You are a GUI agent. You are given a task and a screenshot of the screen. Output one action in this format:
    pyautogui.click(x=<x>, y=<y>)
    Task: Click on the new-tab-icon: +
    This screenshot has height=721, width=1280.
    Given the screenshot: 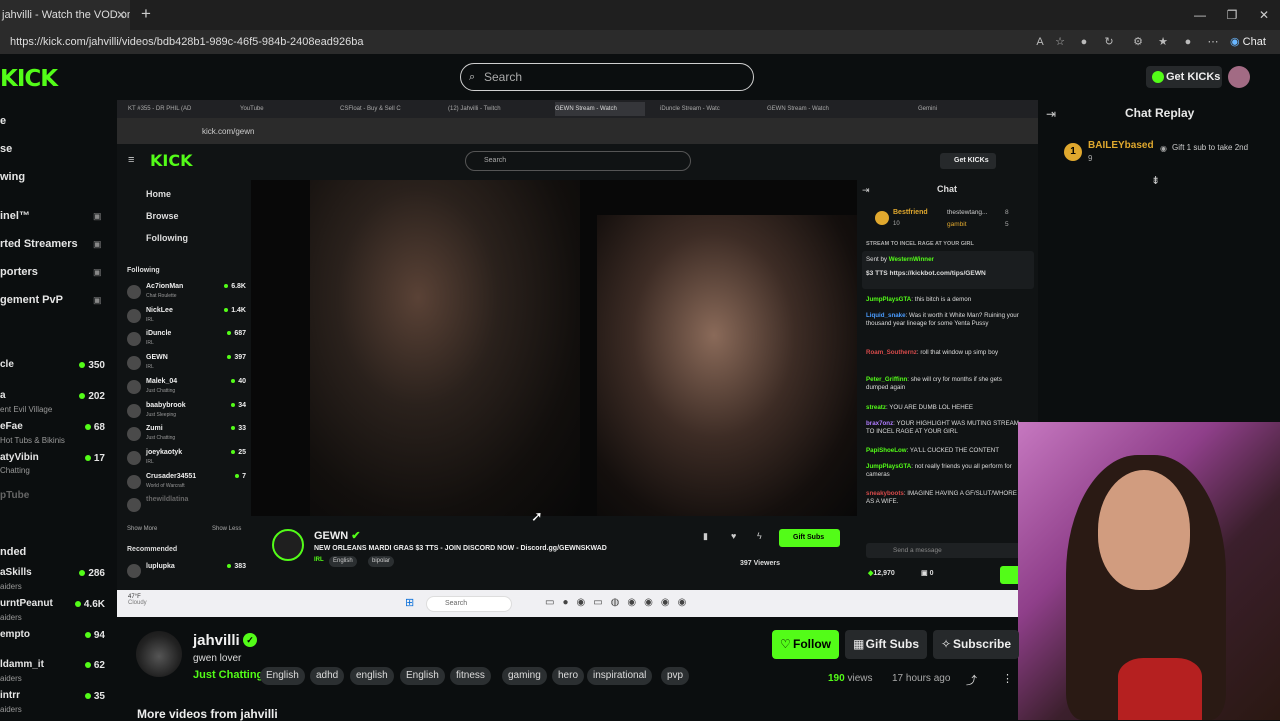 What is the action you would take?
    pyautogui.click(x=146, y=15)
    